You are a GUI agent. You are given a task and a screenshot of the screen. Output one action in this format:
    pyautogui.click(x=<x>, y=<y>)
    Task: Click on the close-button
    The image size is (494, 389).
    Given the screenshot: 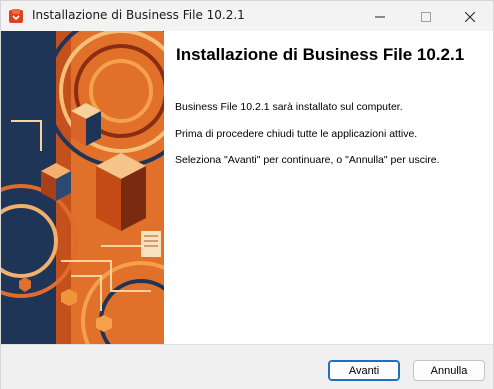 What is the action you would take?
    pyautogui.click(x=470, y=16)
    